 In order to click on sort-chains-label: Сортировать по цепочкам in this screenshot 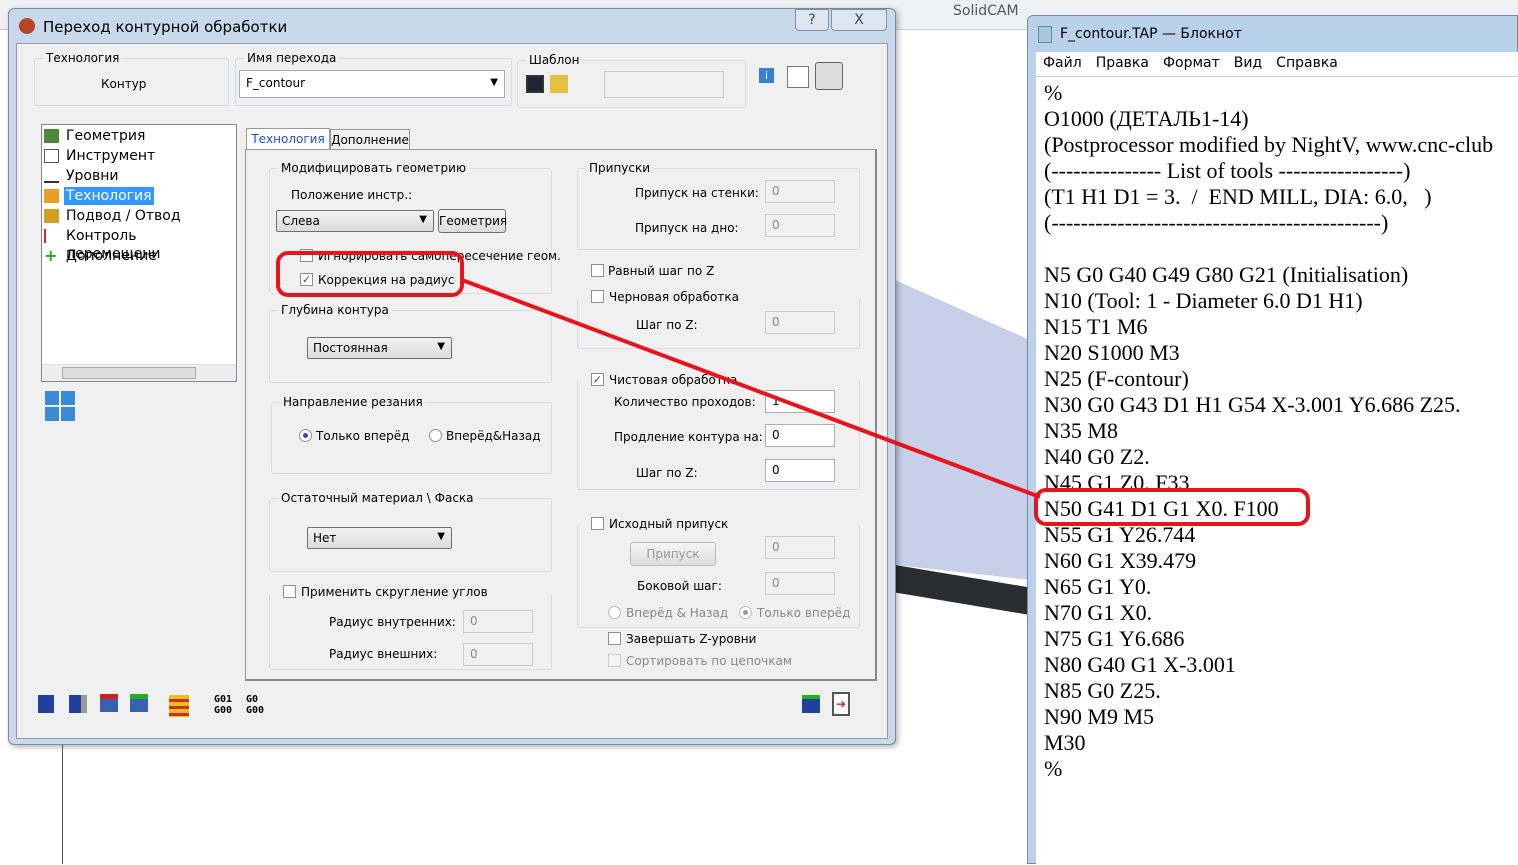, I will do `click(709, 661)`.